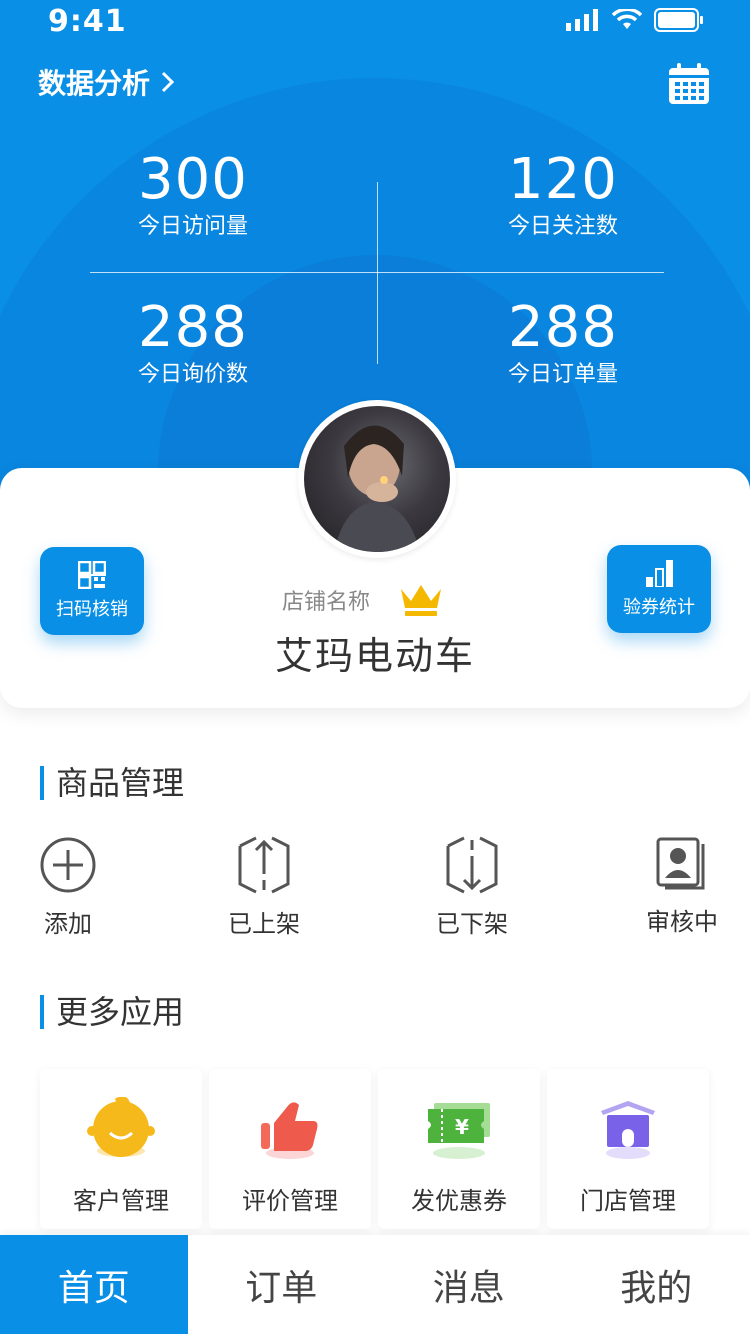 This screenshot has height=1334, width=750. What do you see at coordinates (659, 607) in the screenshot?
I see `coupon-stats-label: 验券统计` at bounding box center [659, 607].